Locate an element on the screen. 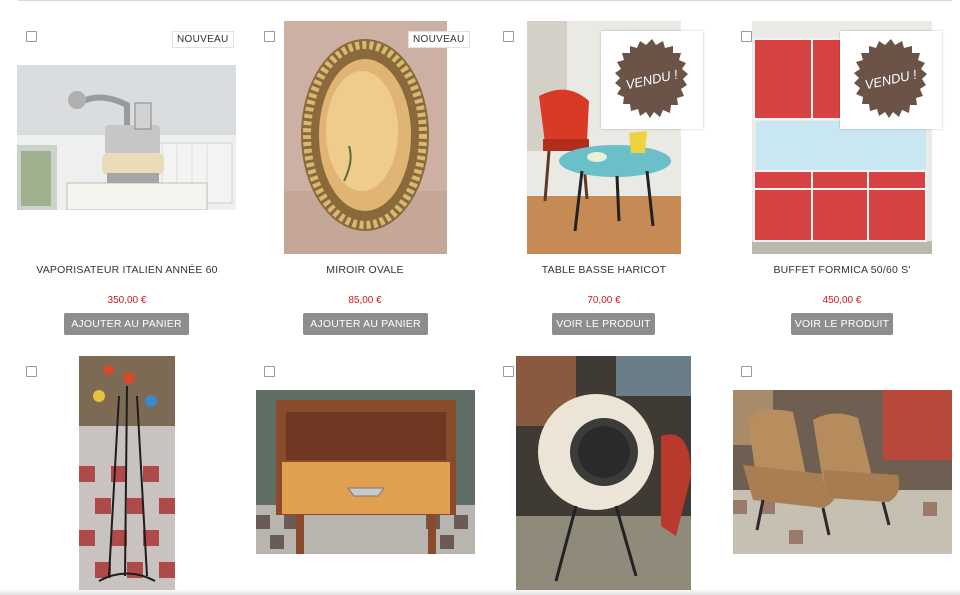 This screenshot has width=960, height=595. ball-speaker-image is located at coordinates (603, 473).